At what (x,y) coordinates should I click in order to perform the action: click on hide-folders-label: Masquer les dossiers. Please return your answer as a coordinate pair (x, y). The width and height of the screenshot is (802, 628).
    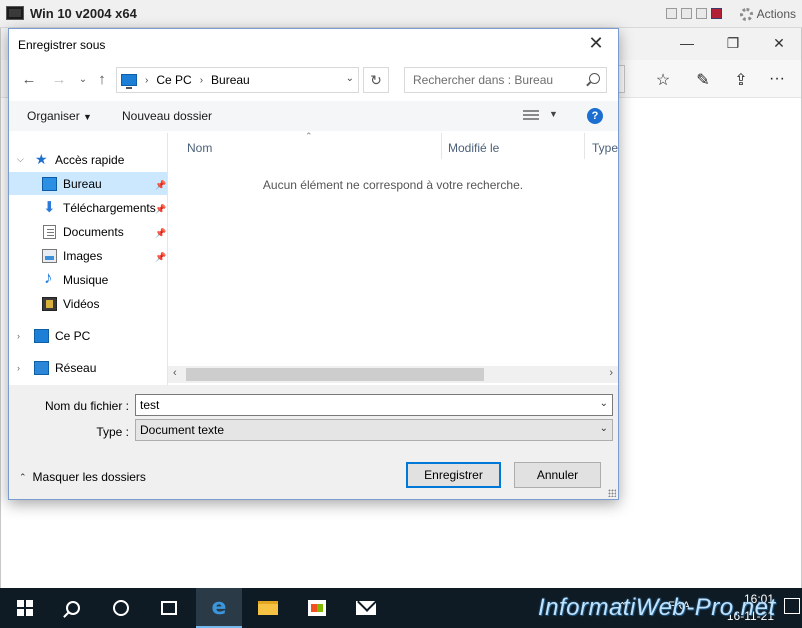
    Looking at the image, I should click on (89, 477).